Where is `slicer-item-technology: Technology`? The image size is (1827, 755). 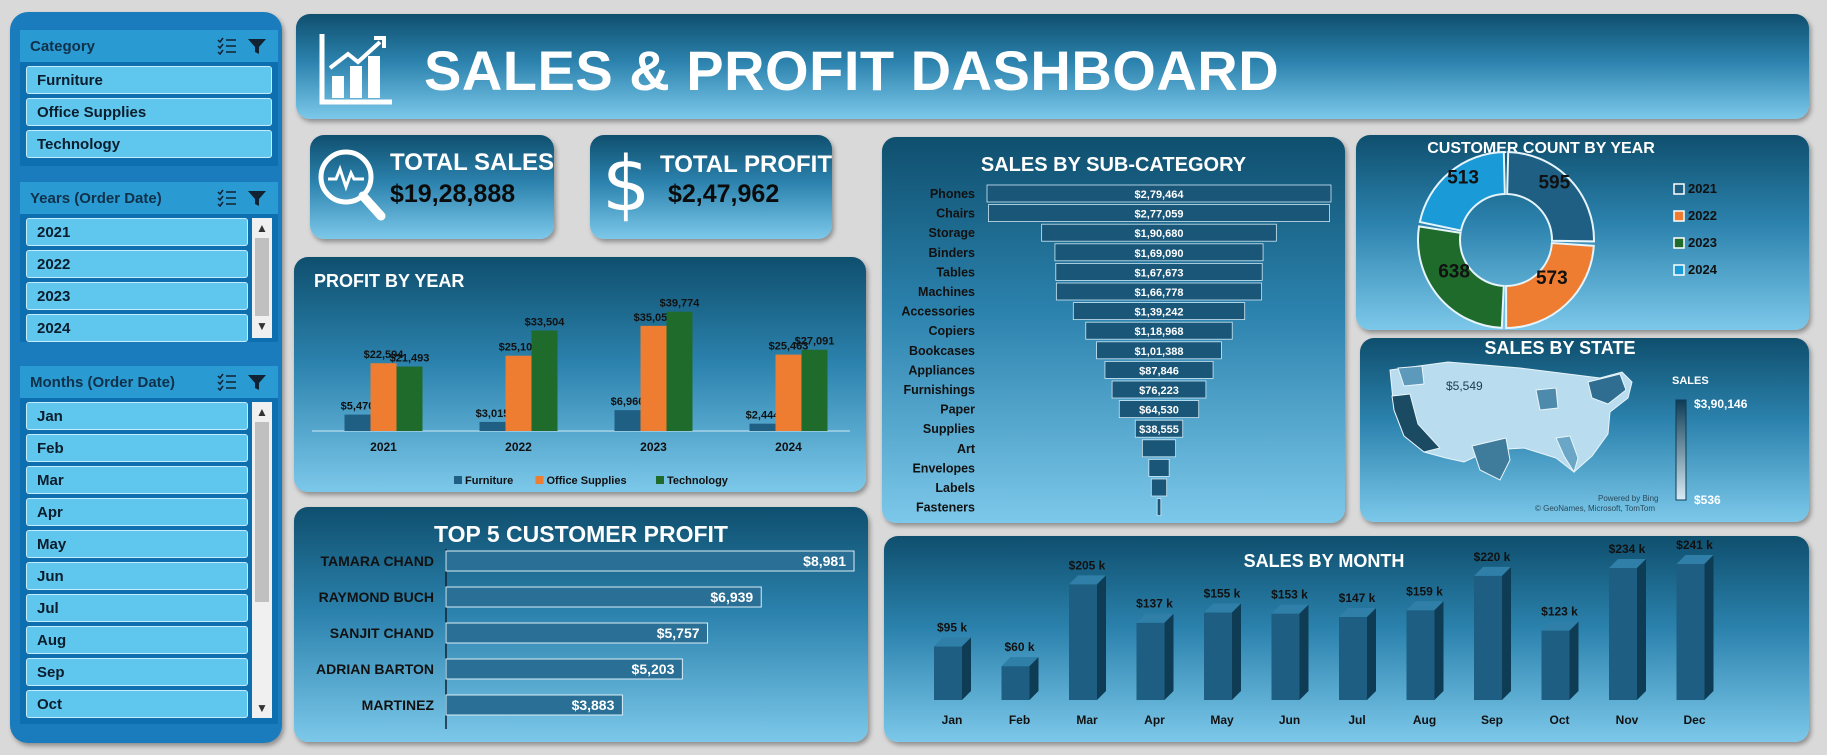 slicer-item-technology: Technology is located at coordinates (149, 144).